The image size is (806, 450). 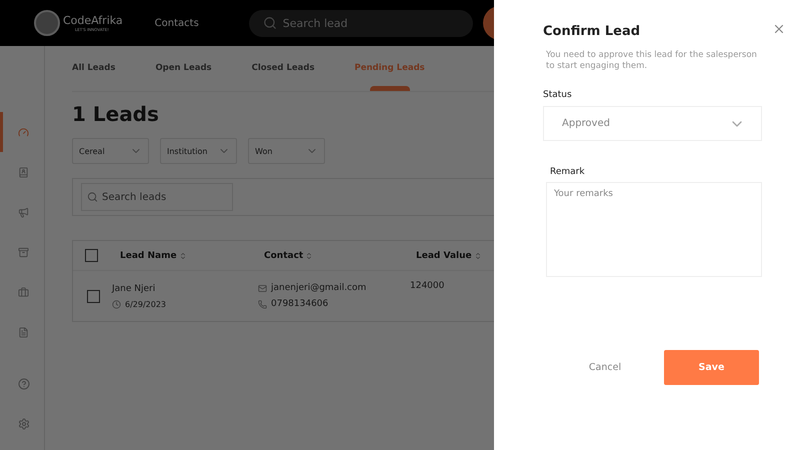 What do you see at coordinates (91, 255) in the screenshot?
I see `select-all-checkbox` at bounding box center [91, 255].